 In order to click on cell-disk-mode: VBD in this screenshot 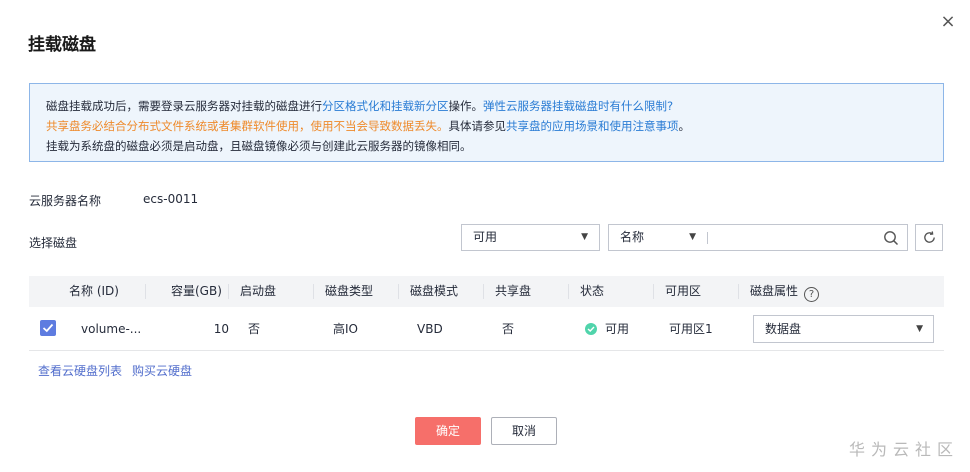, I will do `click(430, 329)`.